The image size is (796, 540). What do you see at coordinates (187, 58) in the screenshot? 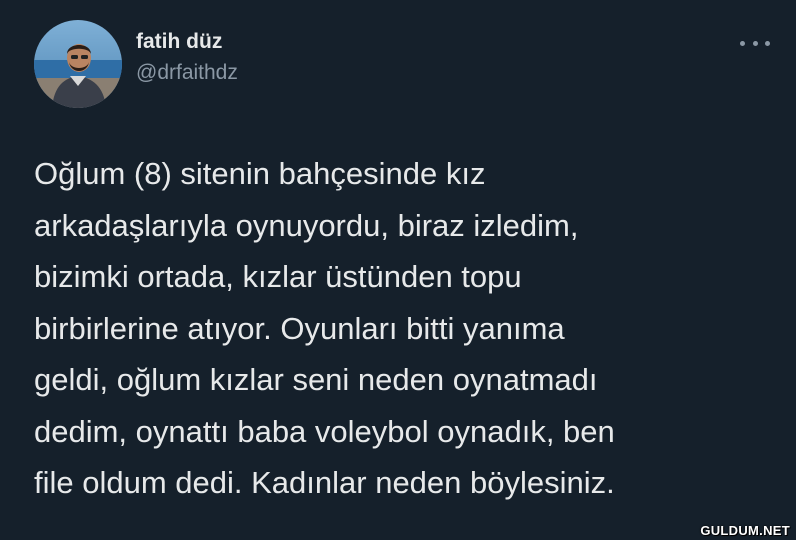
I see `author-names: fatih düz @drfaithdz` at bounding box center [187, 58].